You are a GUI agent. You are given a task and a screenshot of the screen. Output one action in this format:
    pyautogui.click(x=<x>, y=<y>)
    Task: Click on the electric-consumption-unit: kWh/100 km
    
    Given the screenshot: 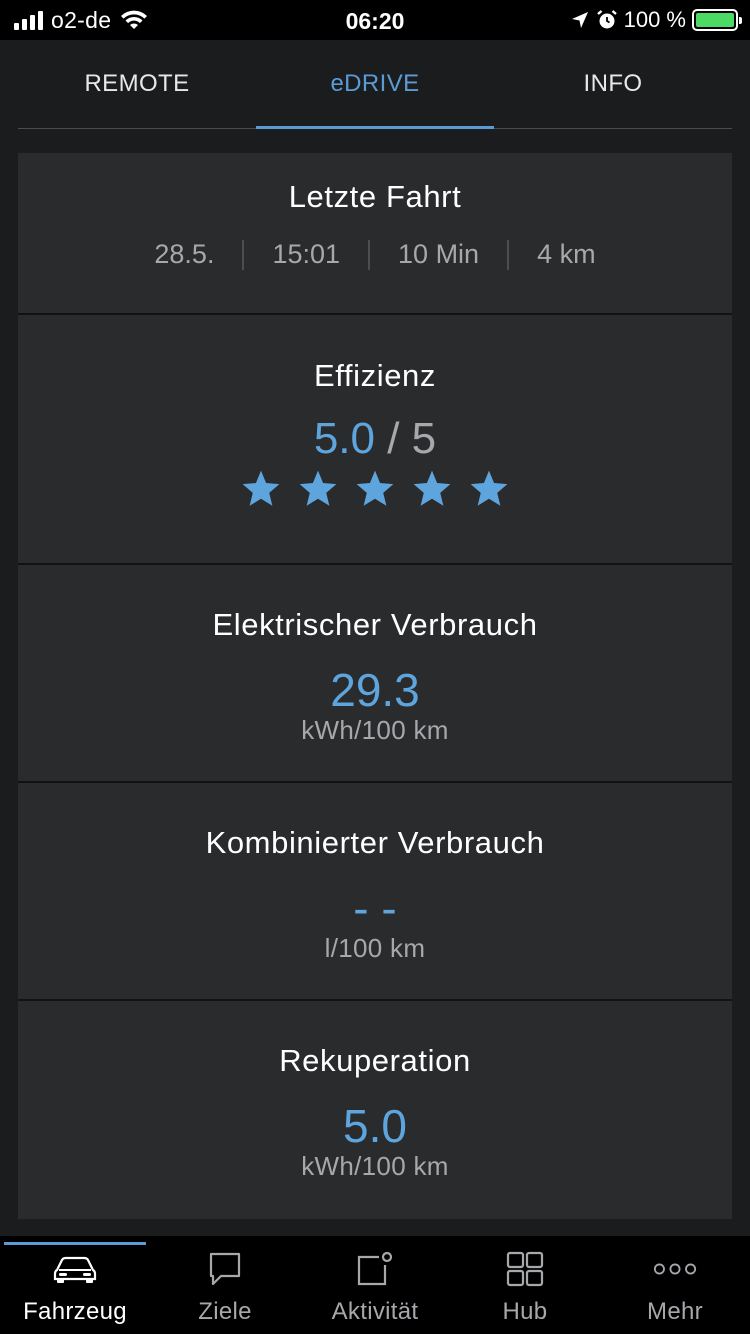 What is the action you would take?
    pyautogui.click(x=375, y=730)
    